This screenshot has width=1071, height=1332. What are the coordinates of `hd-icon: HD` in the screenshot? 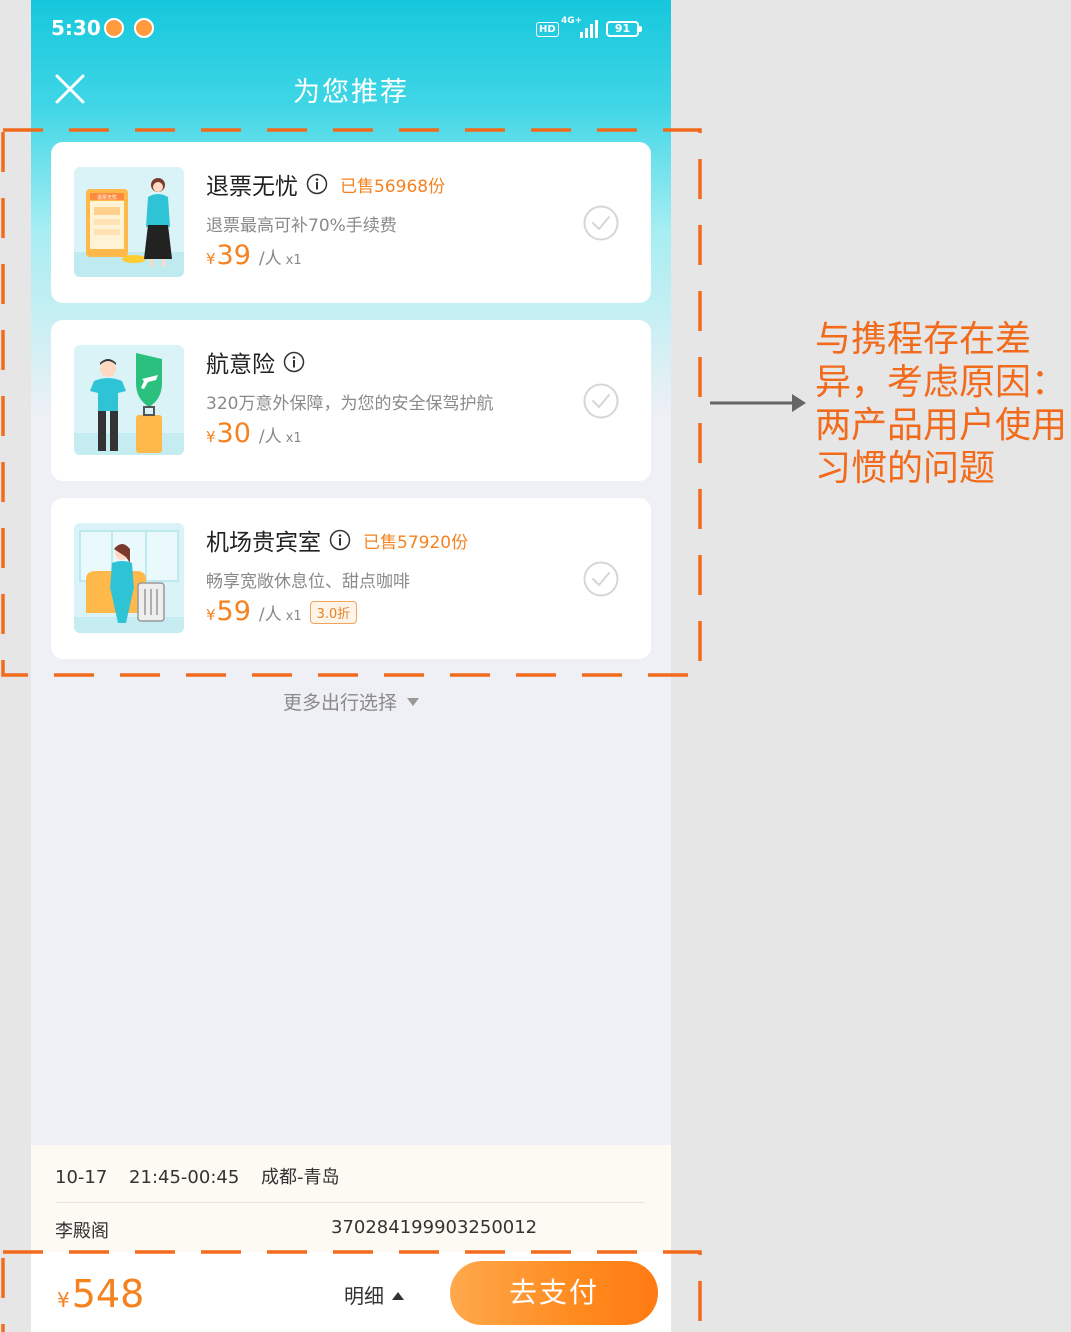 It's located at (547, 29).